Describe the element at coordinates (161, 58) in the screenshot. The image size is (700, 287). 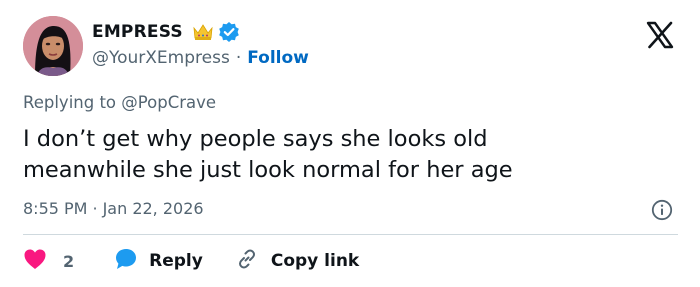
I see `author-handle: @YourXEmpress` at that location.